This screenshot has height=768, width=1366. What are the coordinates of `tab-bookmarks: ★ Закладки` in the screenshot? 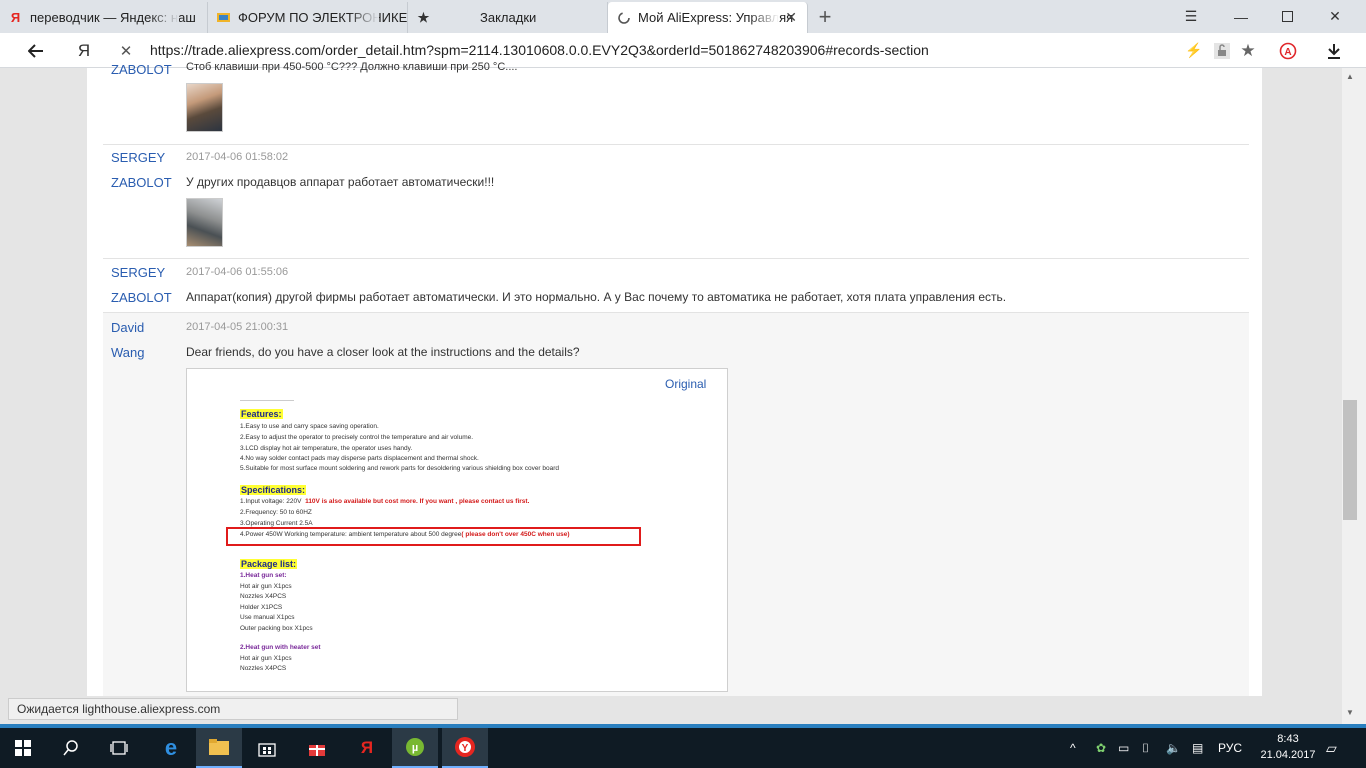 It's located at (508, 17).